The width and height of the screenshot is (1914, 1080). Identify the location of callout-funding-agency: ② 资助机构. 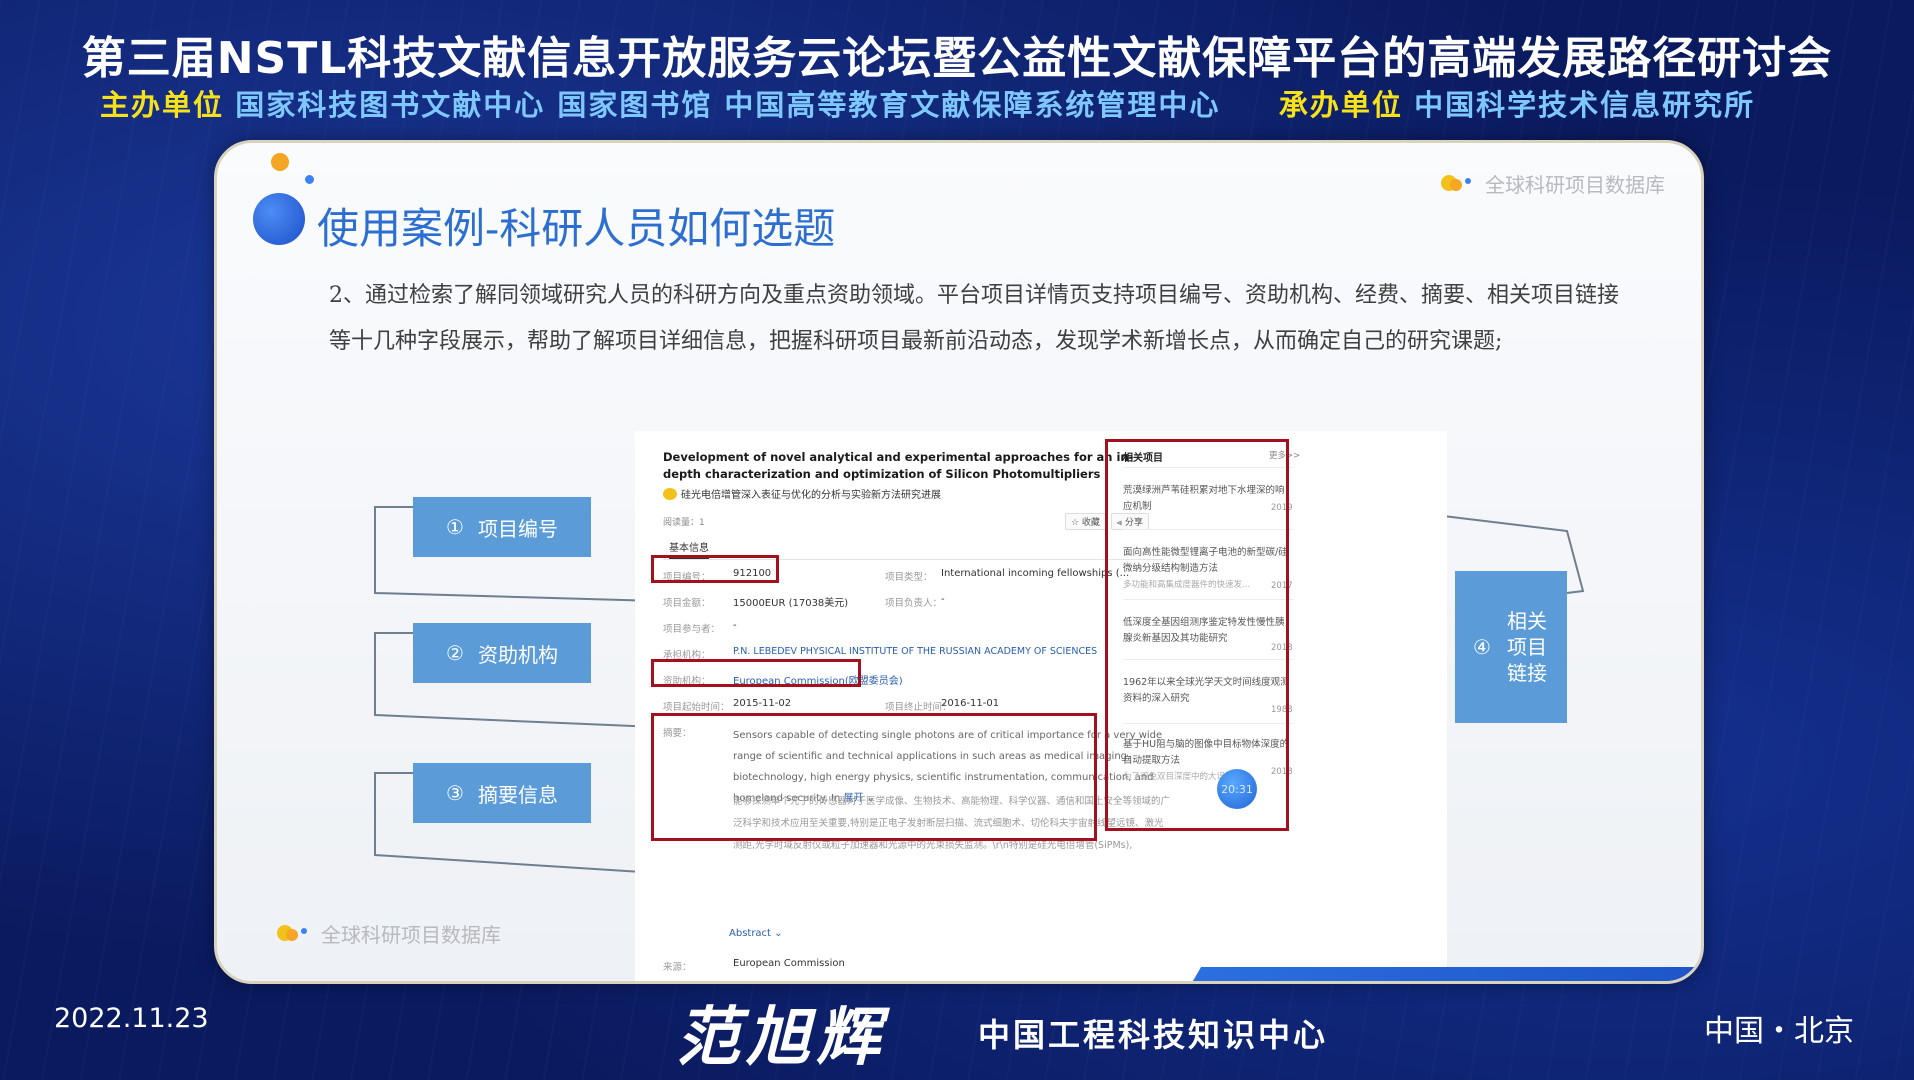
(502, 653).